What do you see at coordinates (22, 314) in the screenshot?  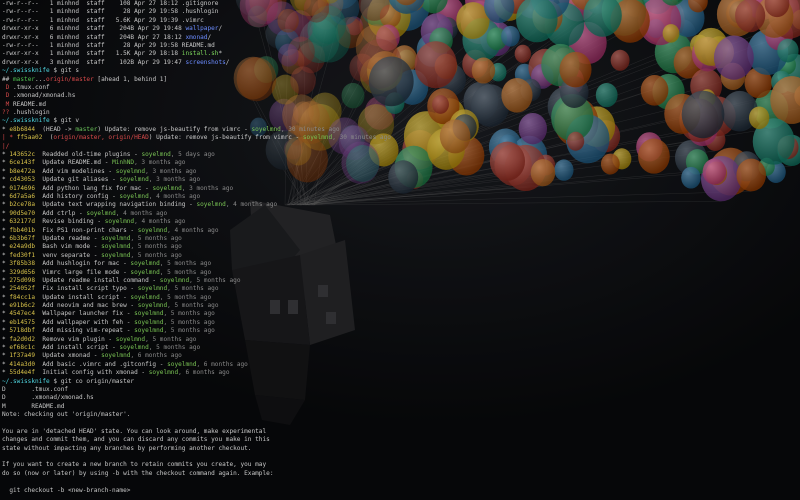 I see `terminal-text: 4547ec4` at bounding box center [22, 314].